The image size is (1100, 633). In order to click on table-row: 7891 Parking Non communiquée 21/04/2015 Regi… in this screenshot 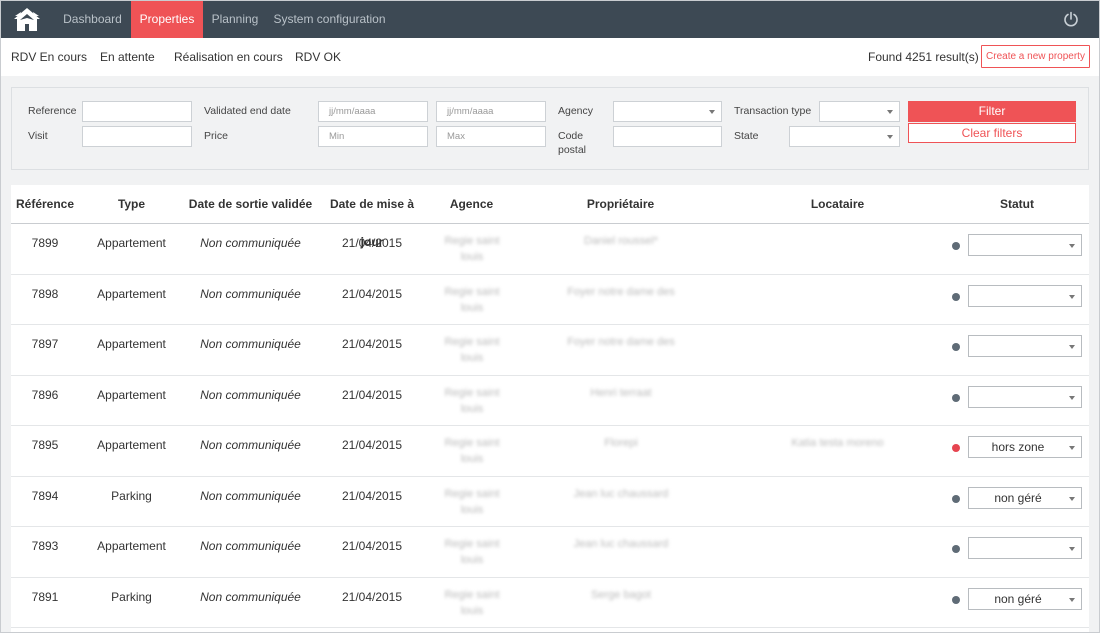, I will do `click(550, 603)`.